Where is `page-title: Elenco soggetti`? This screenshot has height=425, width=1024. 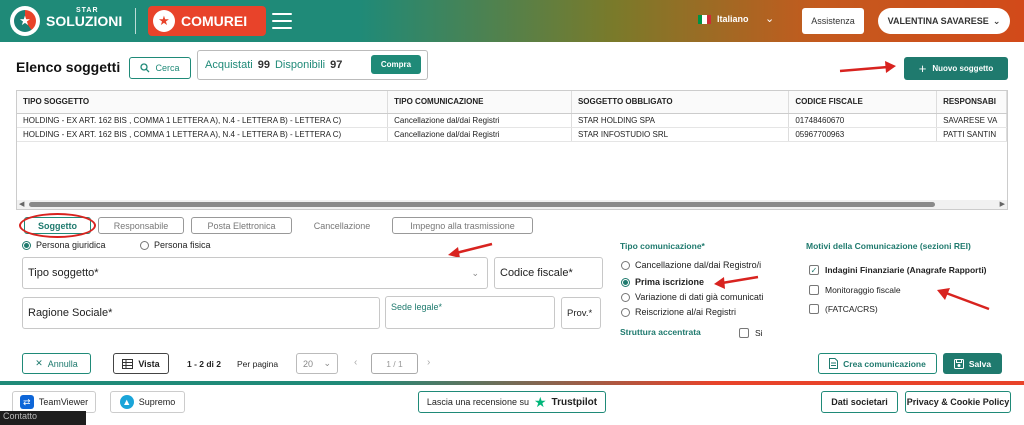 page-title: Elenco soggetti is located at coordinates (68, 67).